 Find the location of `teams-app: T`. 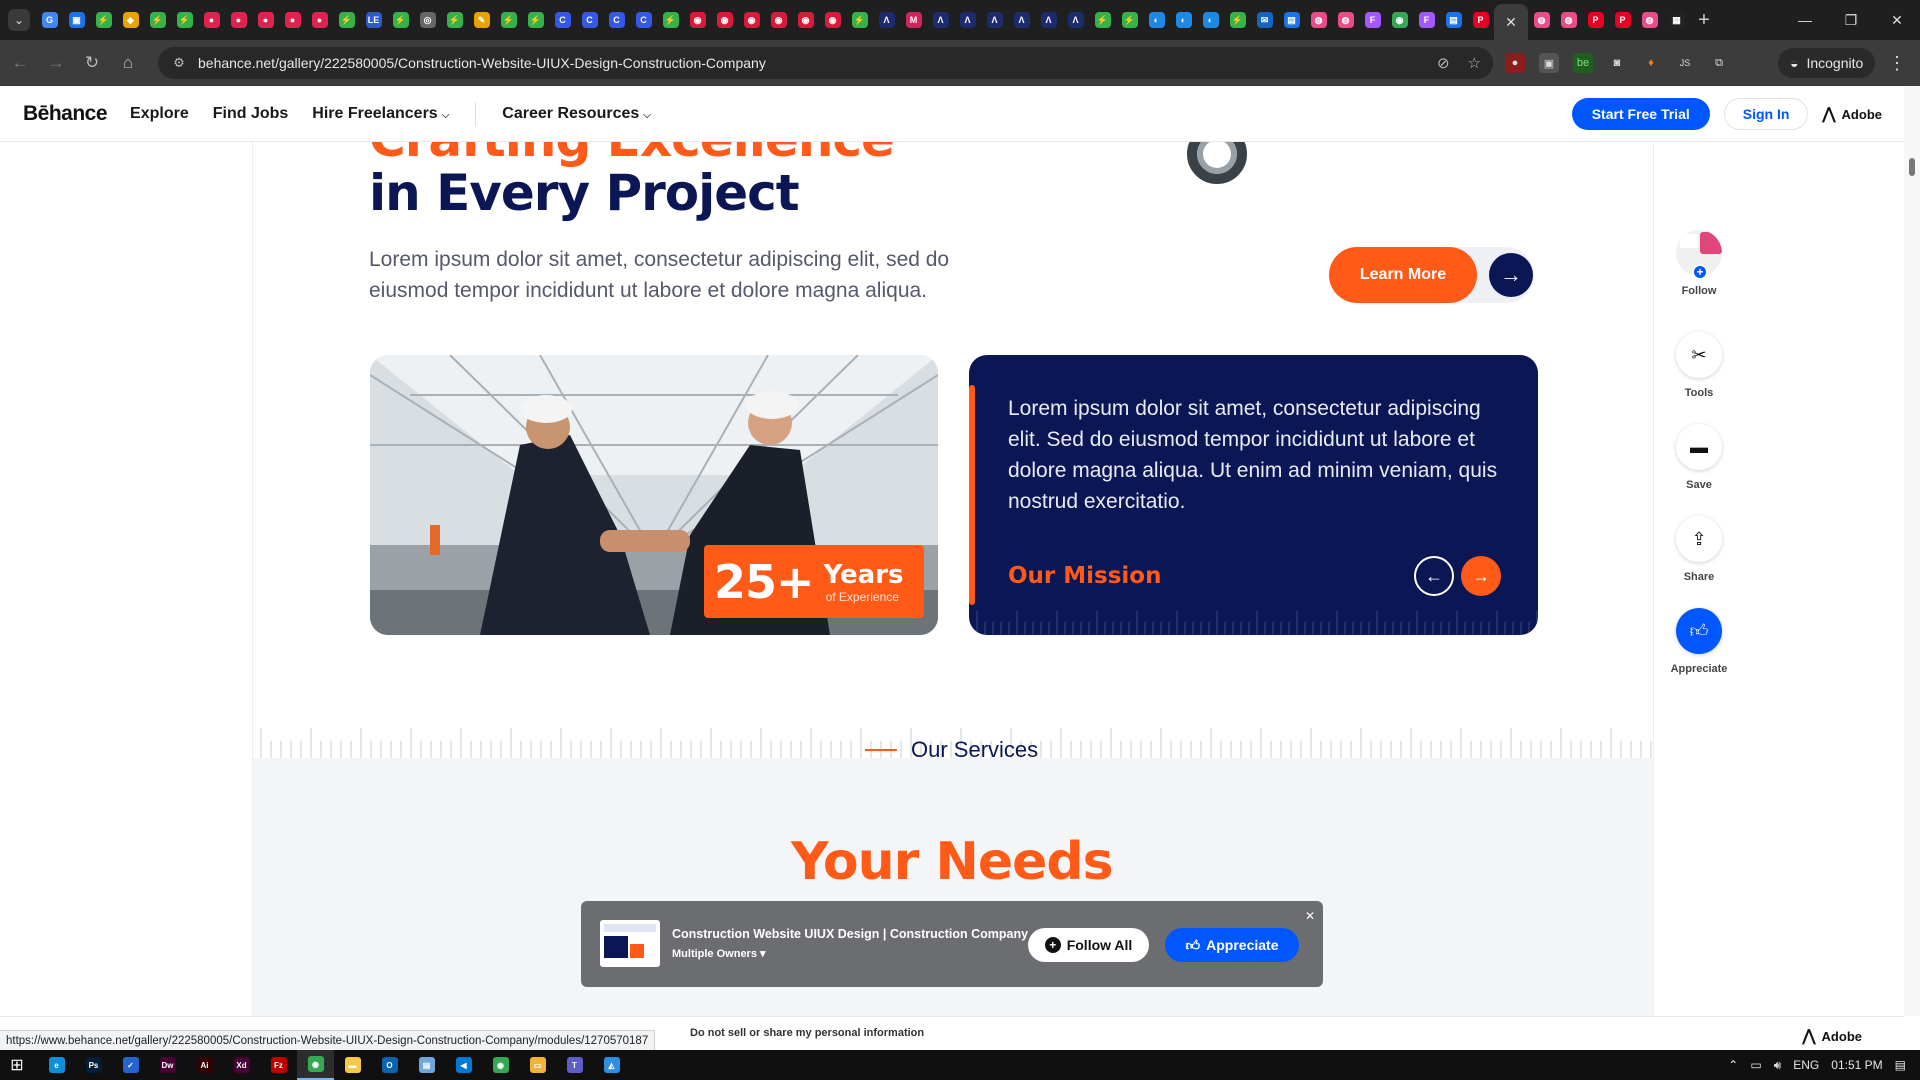

teams-app: T is located at coordinates (574, 1065).